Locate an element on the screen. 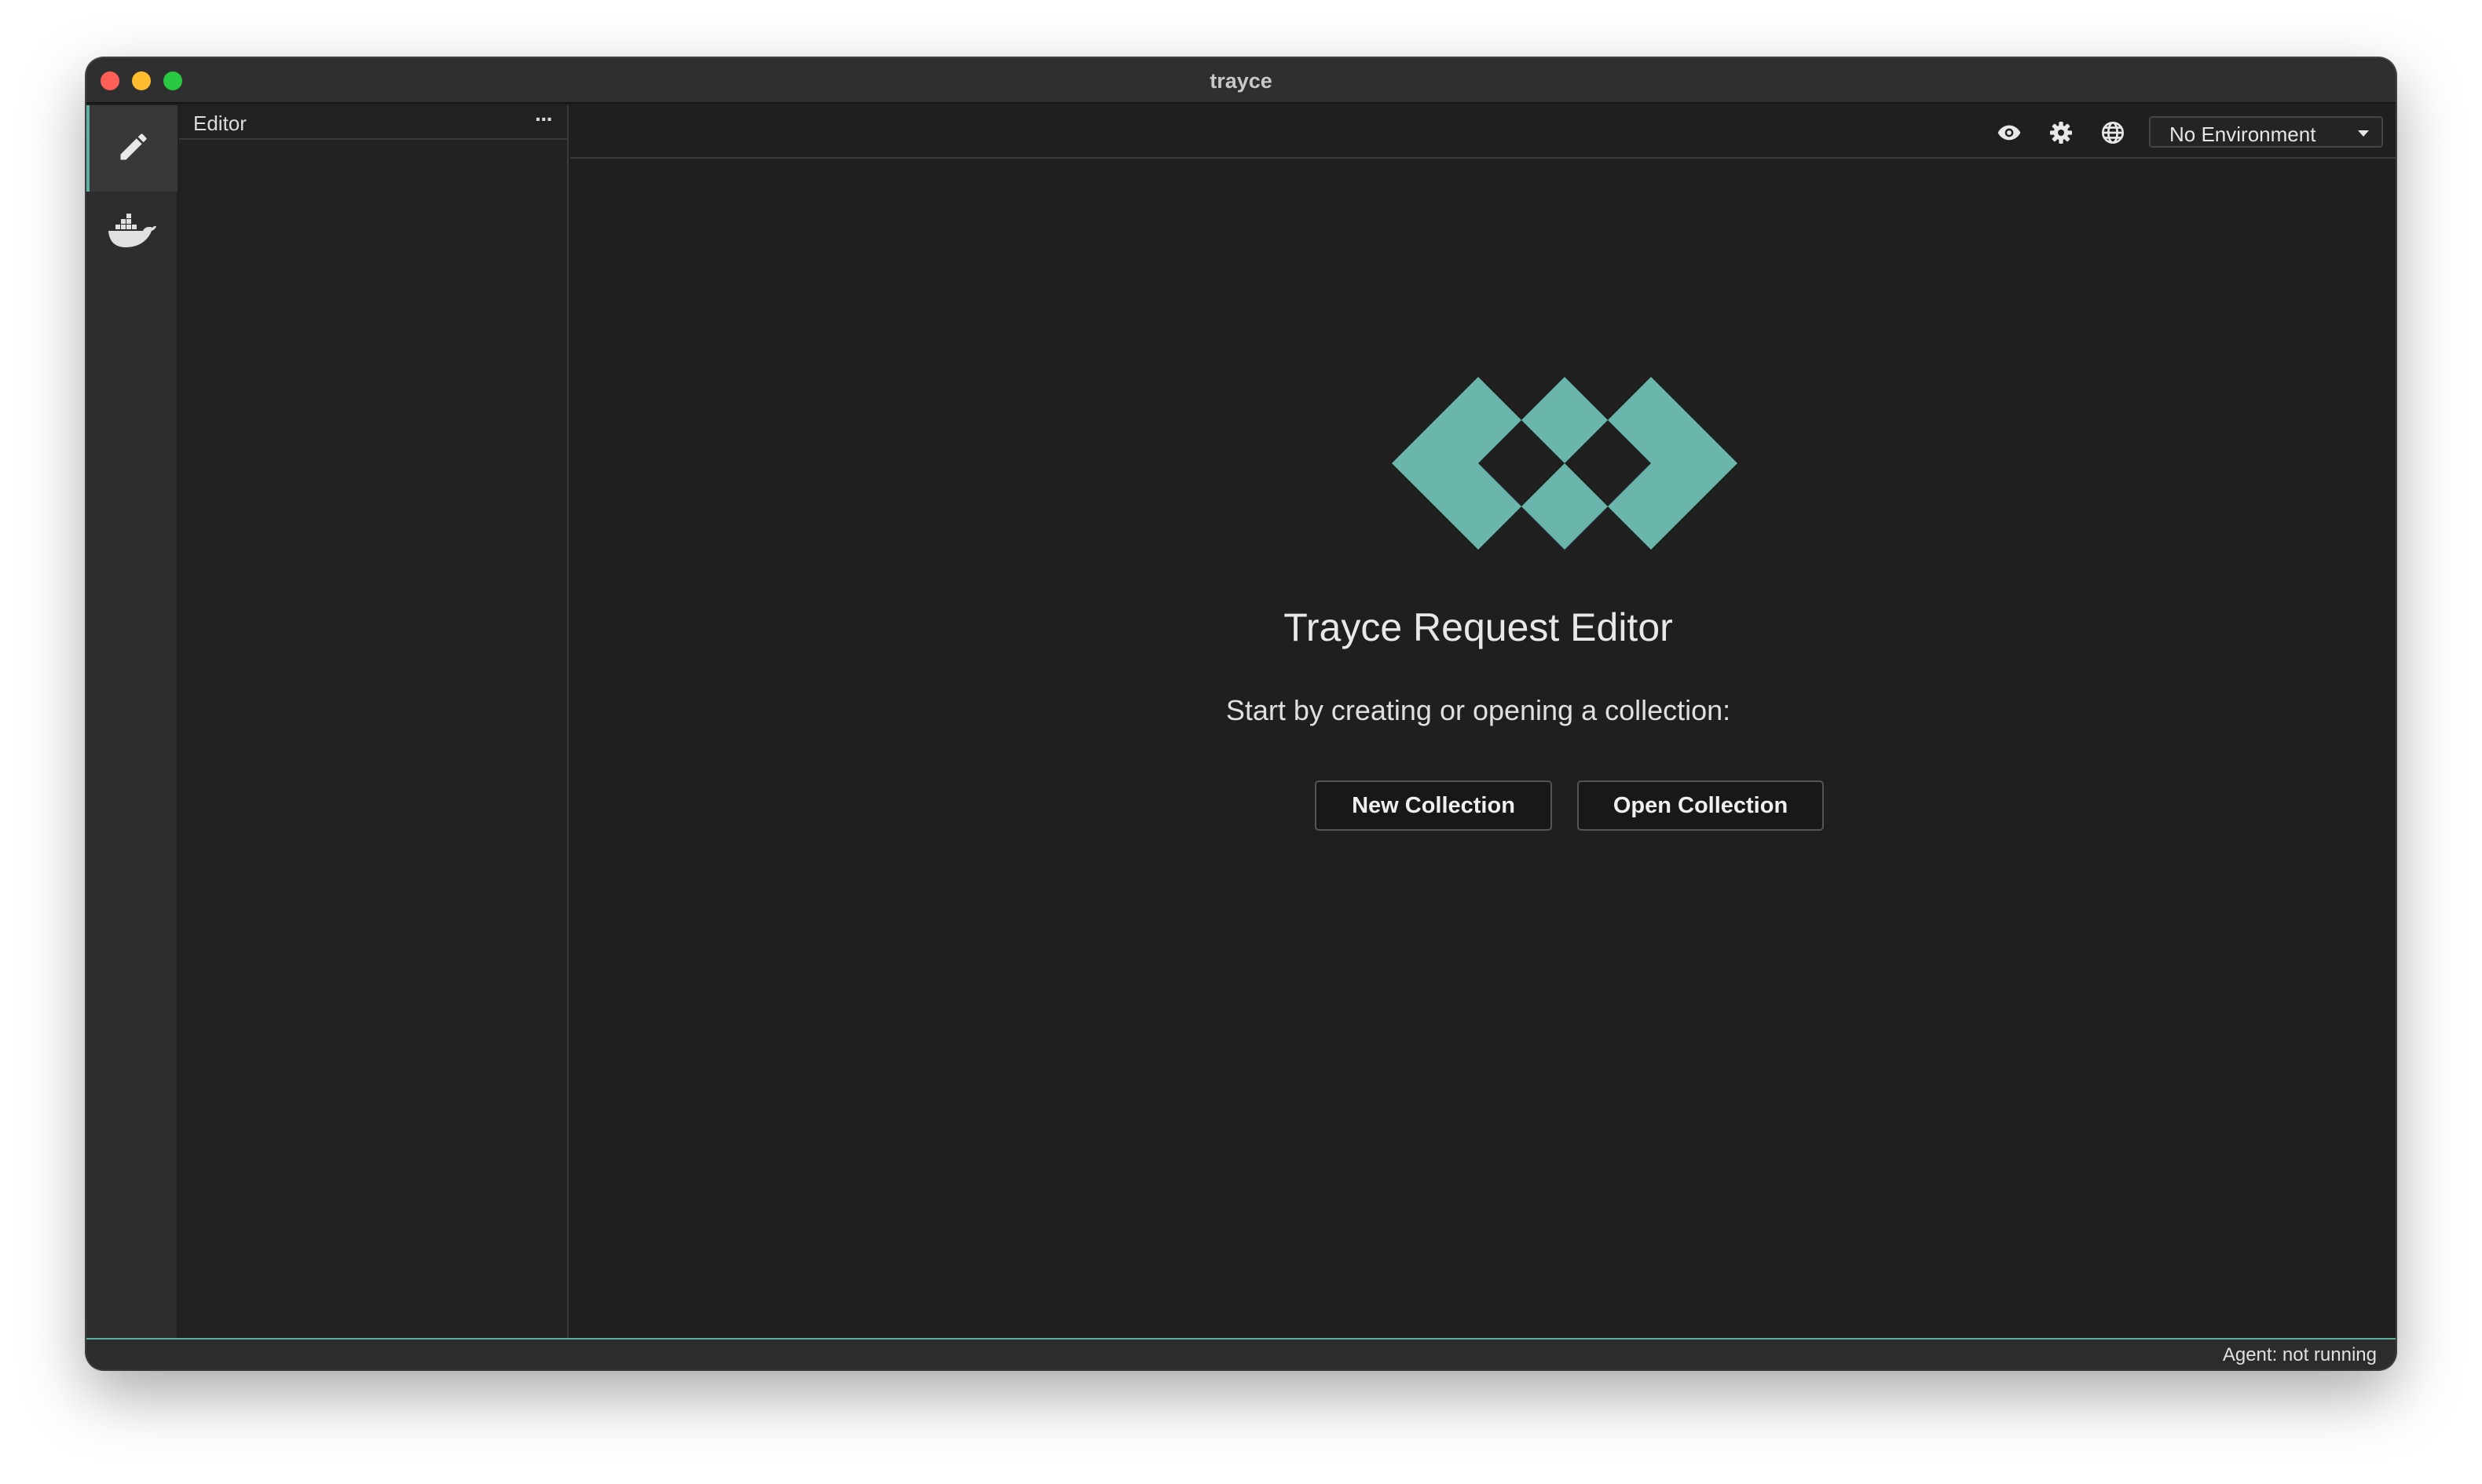  activity-item-docker is located at coordinates (132, 235).